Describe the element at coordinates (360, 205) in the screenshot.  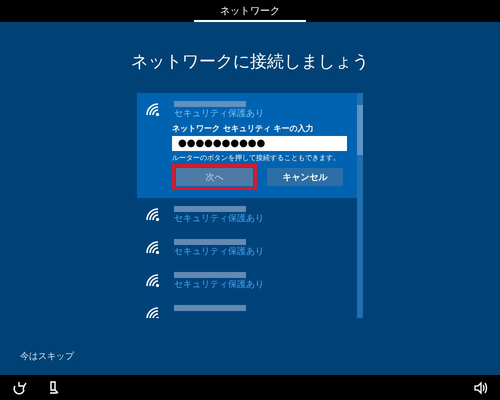
I see `scrollbar` at that location.